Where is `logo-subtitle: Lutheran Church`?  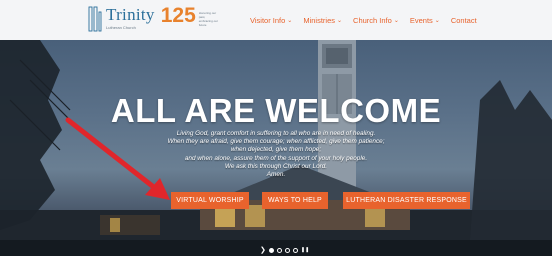 logo-subtitle: Lutheran Church is located at coordinates (121, 27).